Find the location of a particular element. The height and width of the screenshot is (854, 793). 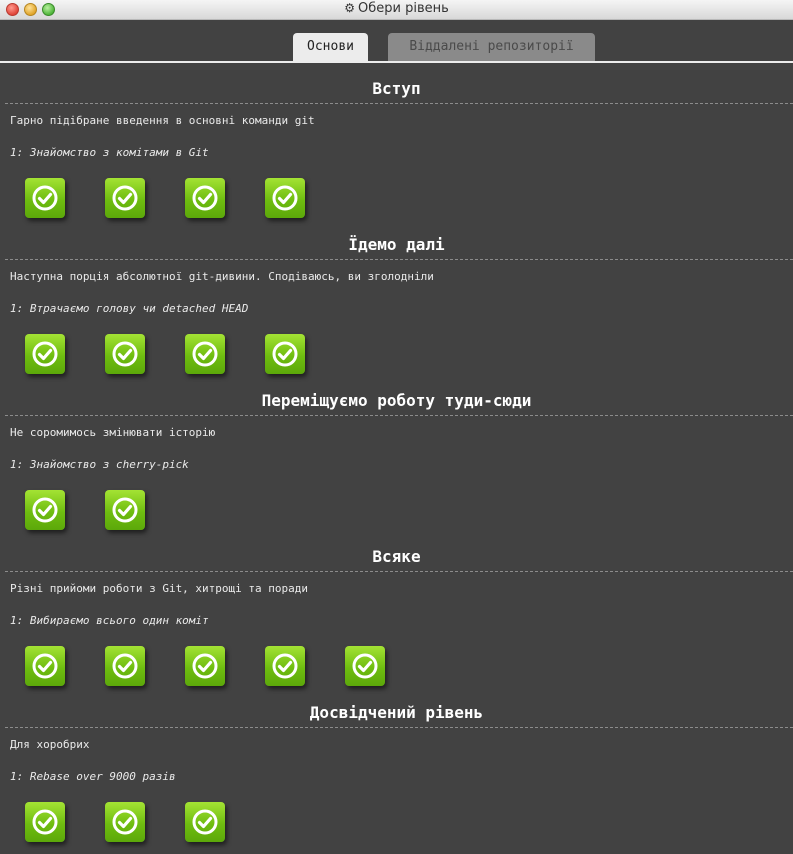

window-title: ⚙ Обери рівень is located at coordinates (396, 8).